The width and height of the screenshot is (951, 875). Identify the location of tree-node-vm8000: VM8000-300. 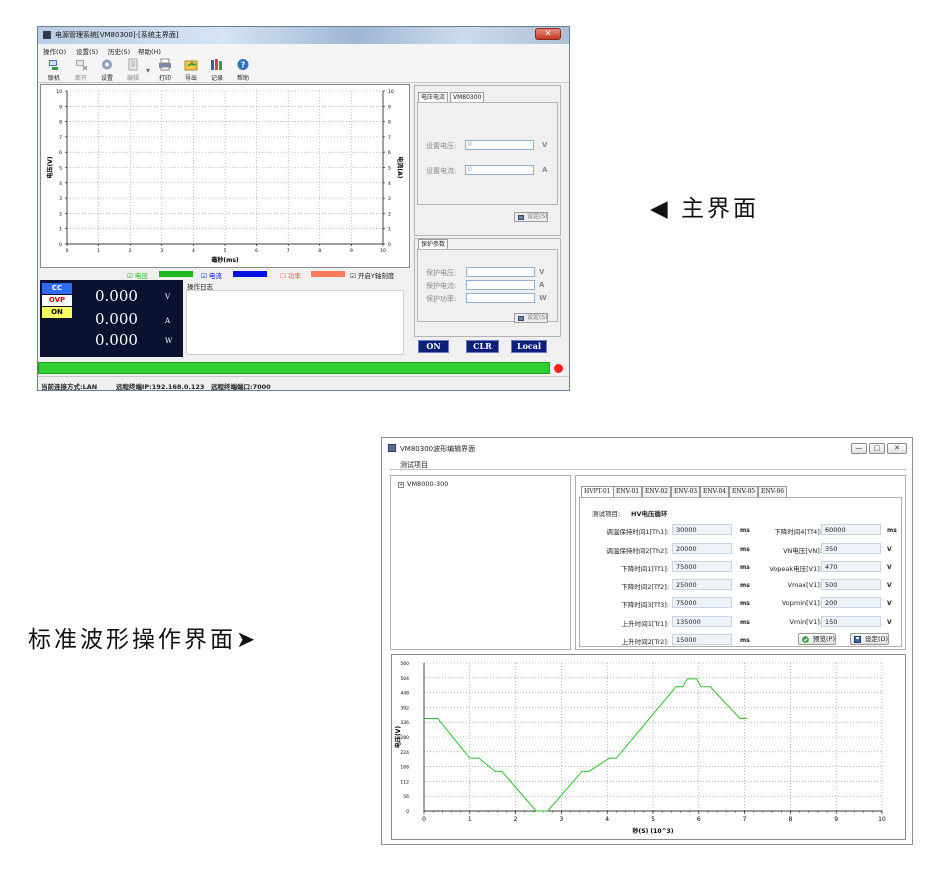
(427, 484).